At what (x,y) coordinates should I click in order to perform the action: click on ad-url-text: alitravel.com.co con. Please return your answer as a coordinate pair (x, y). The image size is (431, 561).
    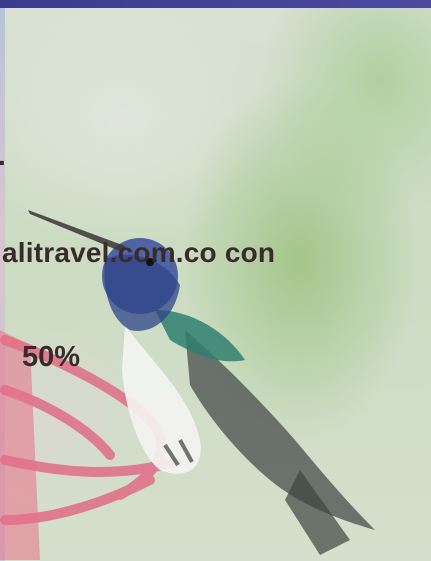
    Looking at the image, I should click on (139, 252).